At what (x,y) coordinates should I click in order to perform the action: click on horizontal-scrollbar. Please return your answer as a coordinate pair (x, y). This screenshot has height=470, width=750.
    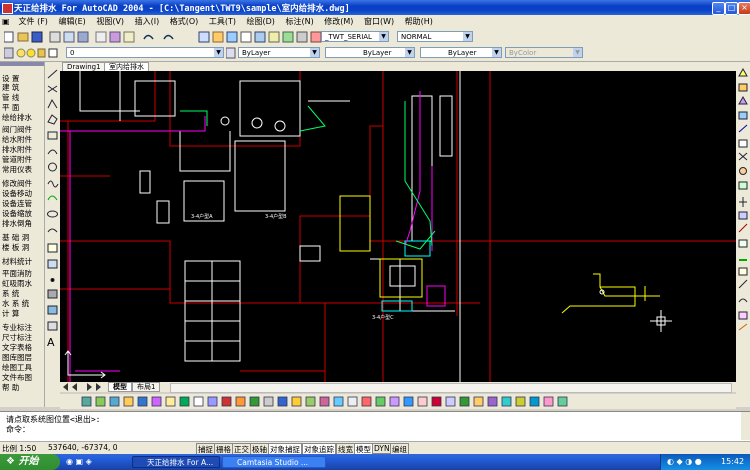
    Looking at the image, I should click on (451, 388).